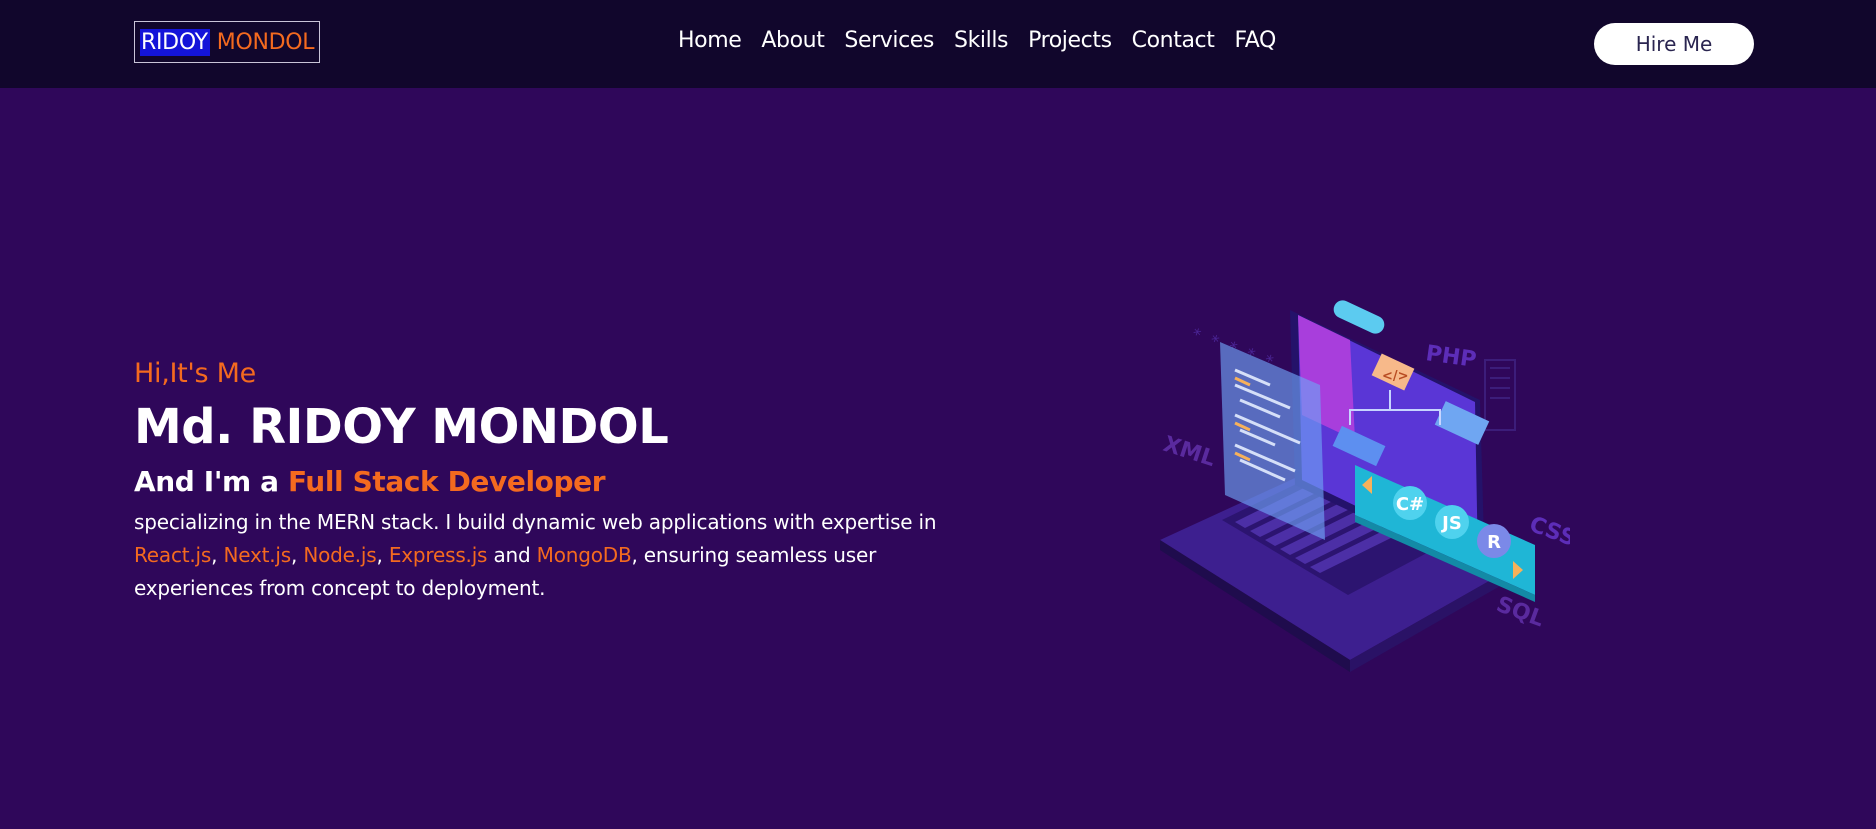 This screenshot has width=1876, height=829. I want to click on nav-contact: Contact, so click(1173, 40).